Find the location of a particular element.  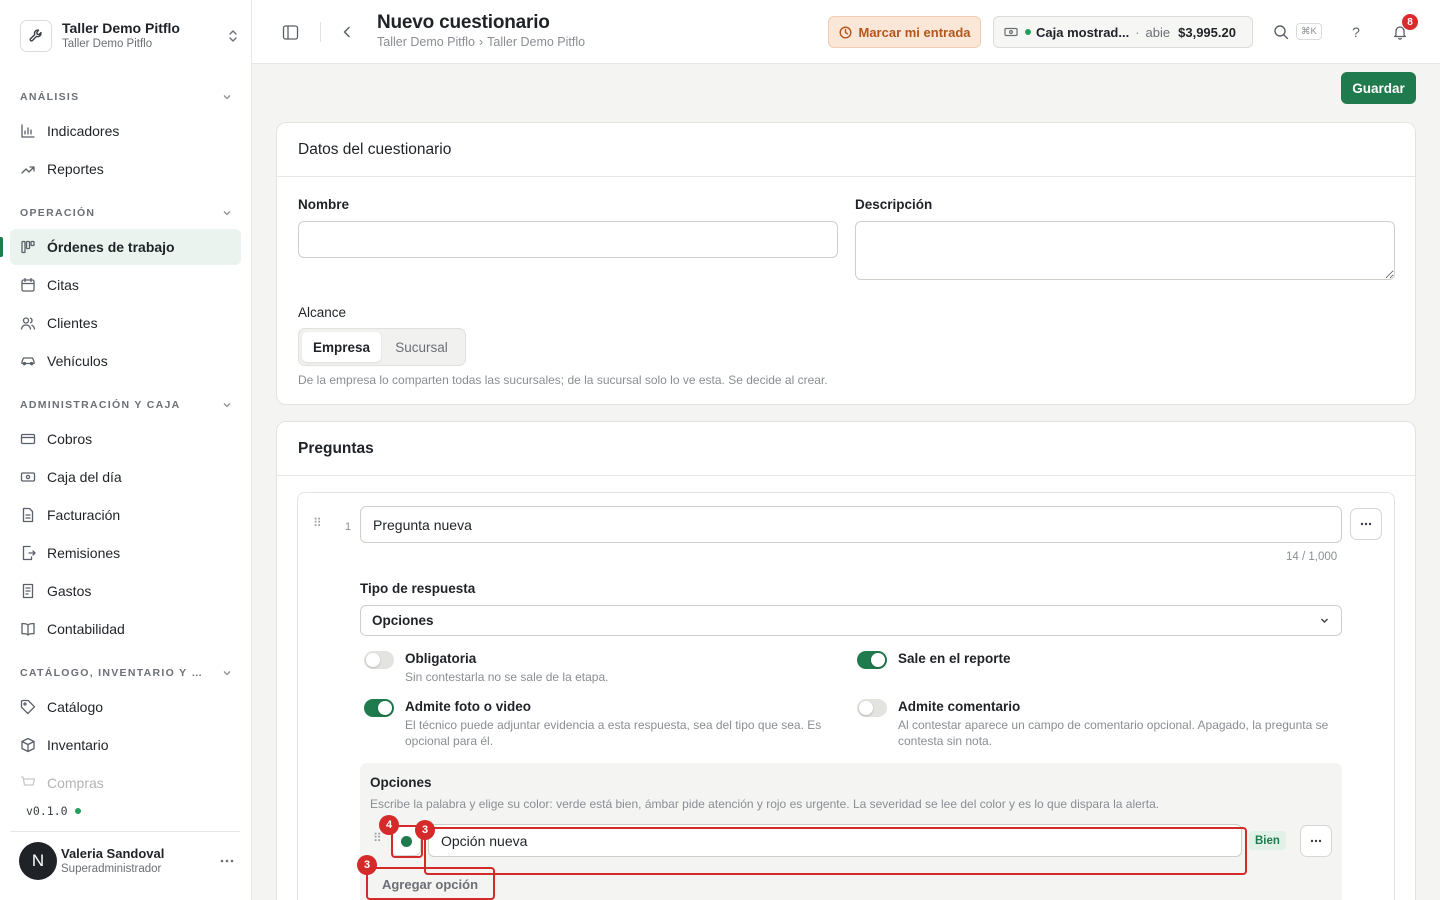

option-label-input is located at coordinates (835, 840).